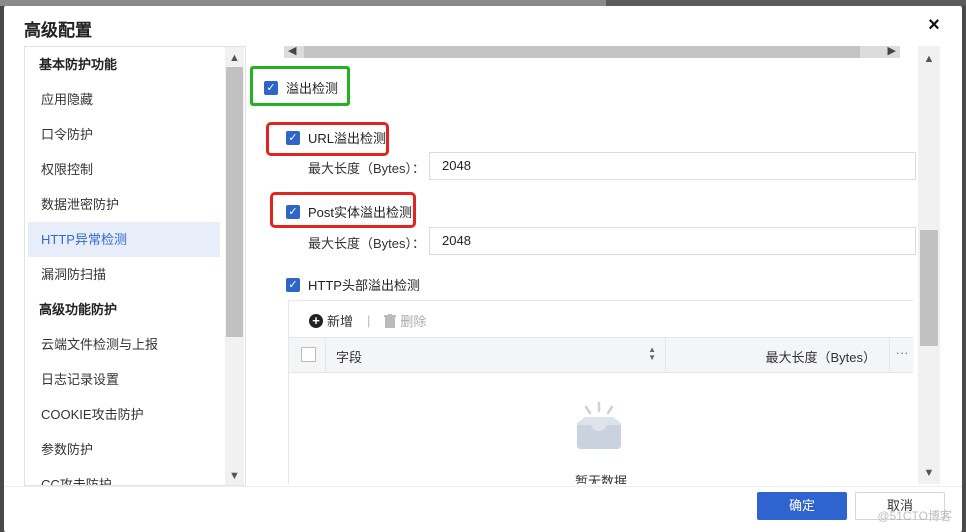 The image size is (966, 532). I want to click on horizontal-scrollbar: ◀ ▶, so click(592, 52).